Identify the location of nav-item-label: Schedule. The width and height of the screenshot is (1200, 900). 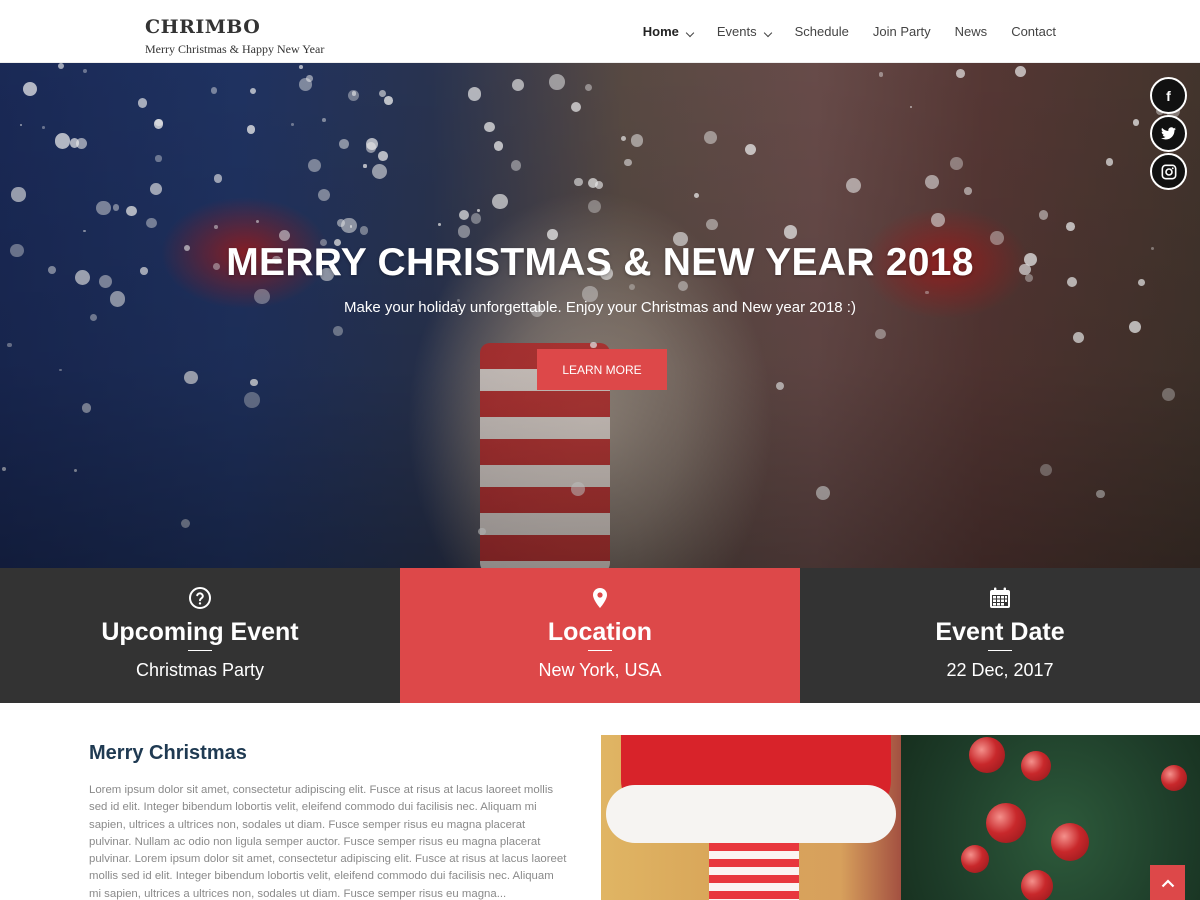
(821, 31).